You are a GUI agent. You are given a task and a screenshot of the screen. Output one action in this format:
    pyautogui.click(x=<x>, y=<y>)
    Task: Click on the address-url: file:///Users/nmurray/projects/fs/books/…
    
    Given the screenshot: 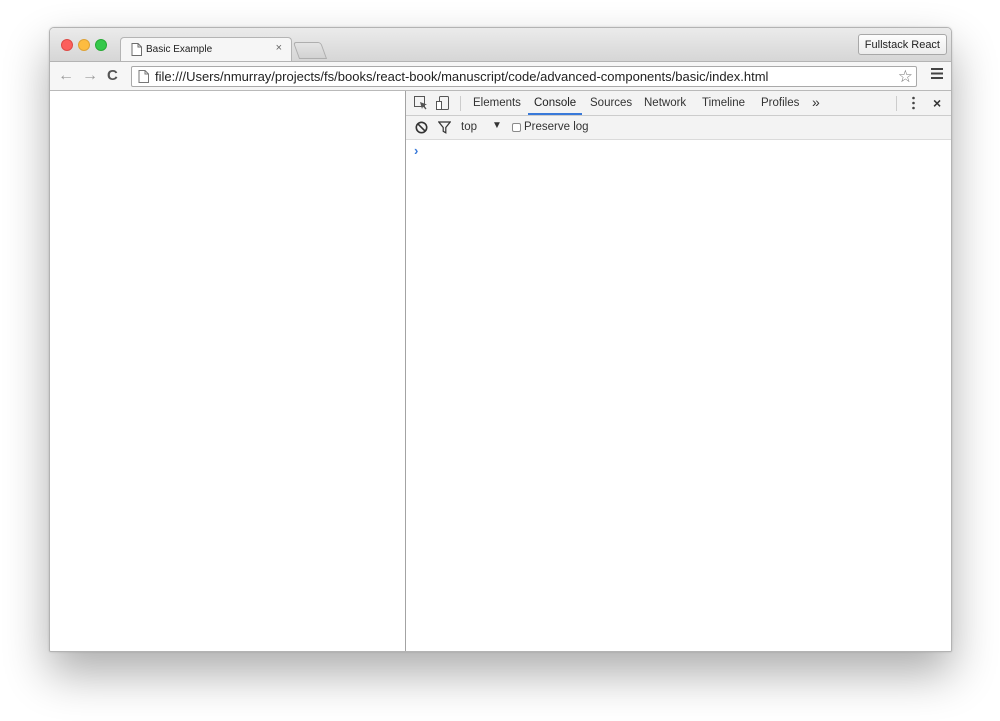 What is the action you would take?
    pyautogui.click(x=461, y=76)
    